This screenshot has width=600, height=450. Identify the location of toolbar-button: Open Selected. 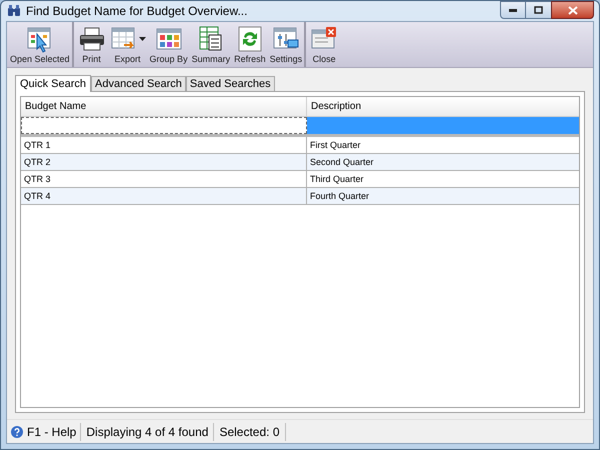
(41, 44).